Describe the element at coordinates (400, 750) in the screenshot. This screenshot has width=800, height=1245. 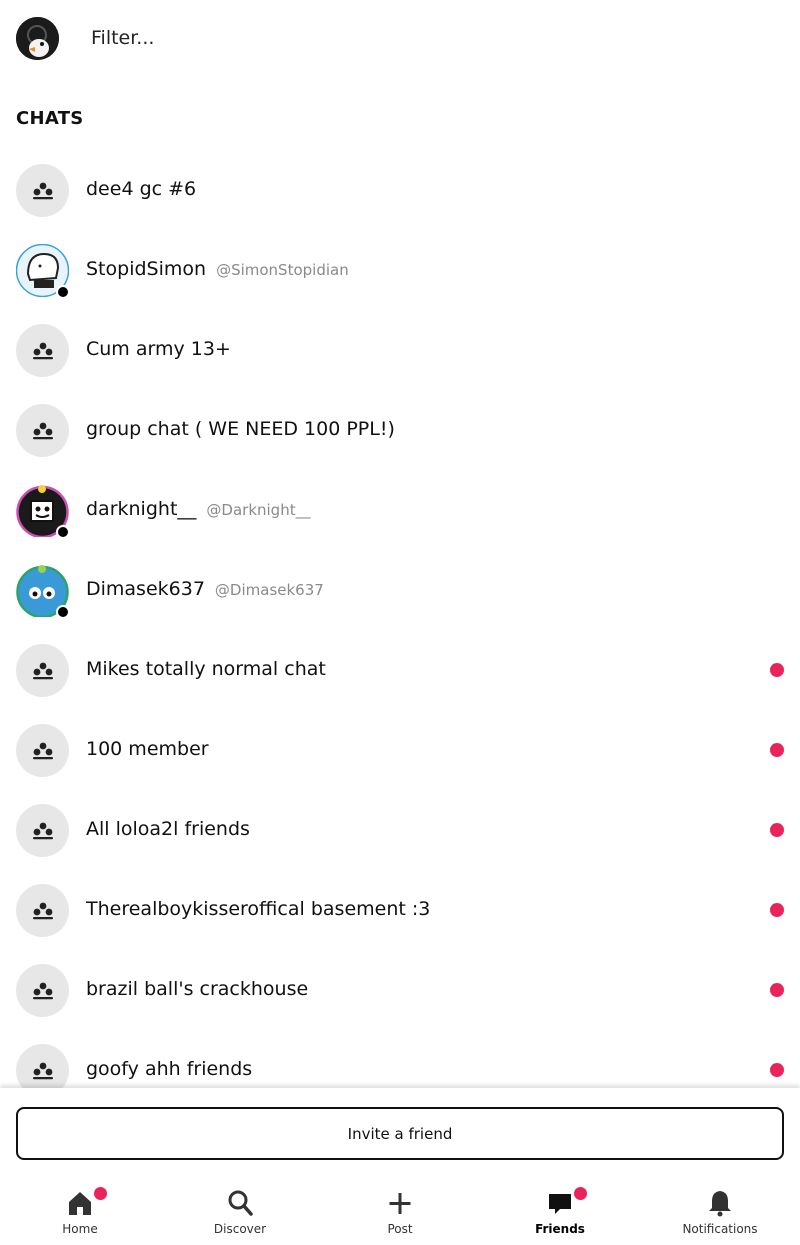
I see `chat-row: 100 member` at that location.